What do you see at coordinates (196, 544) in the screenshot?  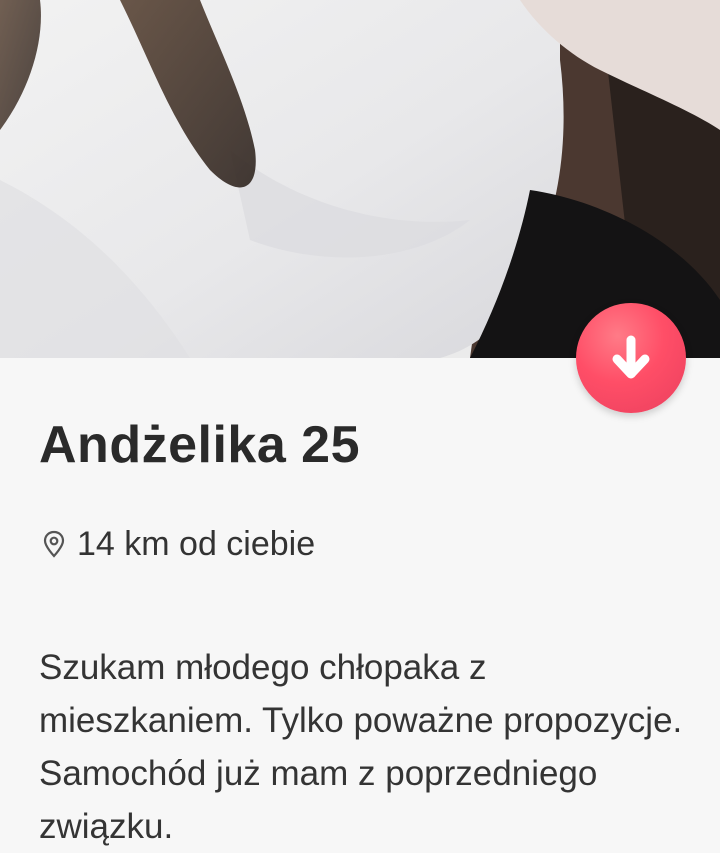 I see `distance-text: 14 km od ciebie` at bounding box center [196, 544].